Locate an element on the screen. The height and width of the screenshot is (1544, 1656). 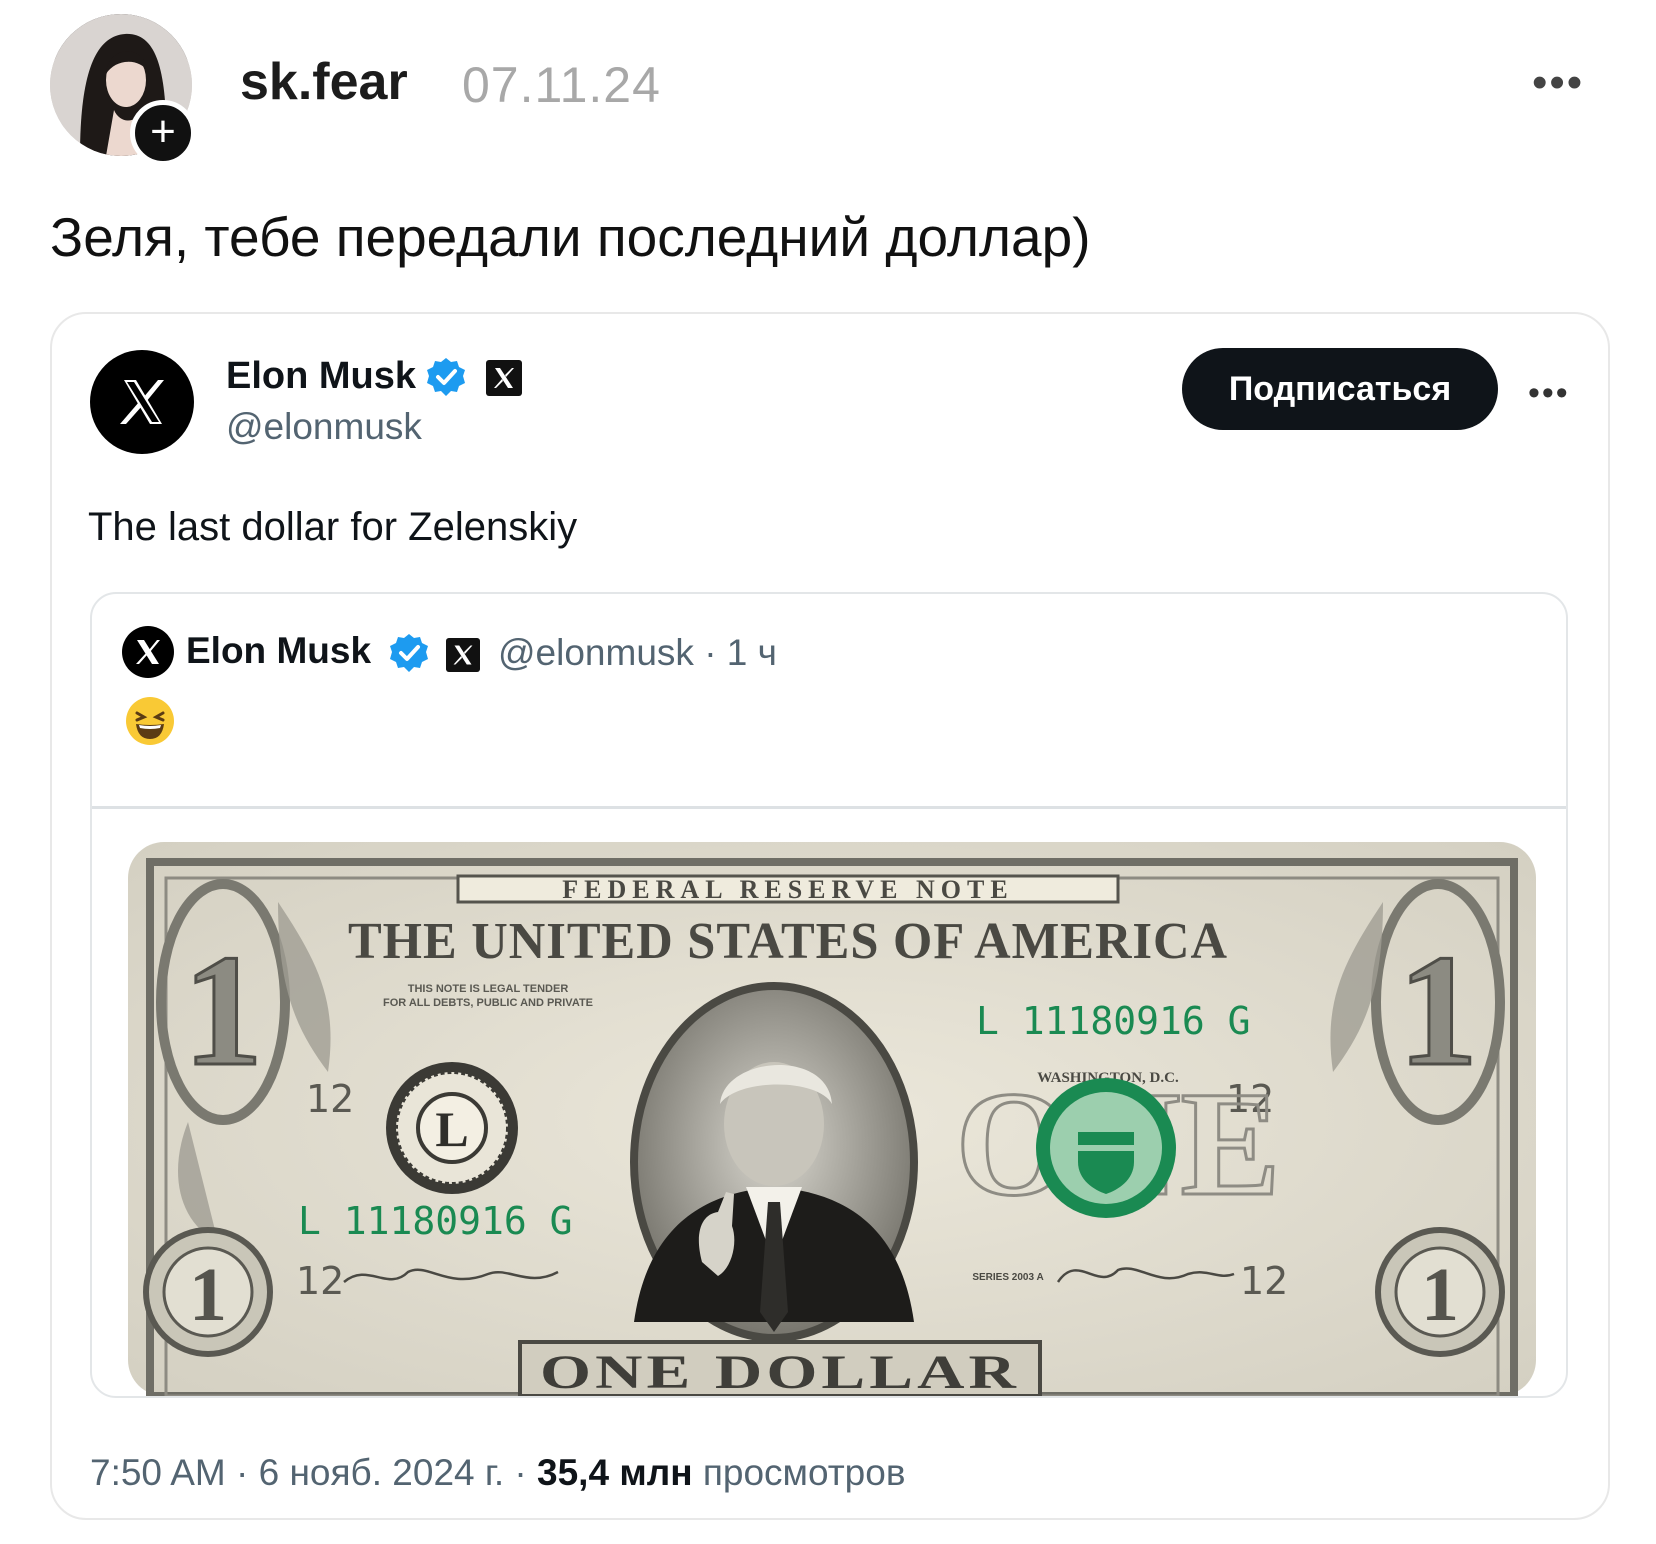
corner-digit-top-left: 1 is located at coordinates (223, 1010).